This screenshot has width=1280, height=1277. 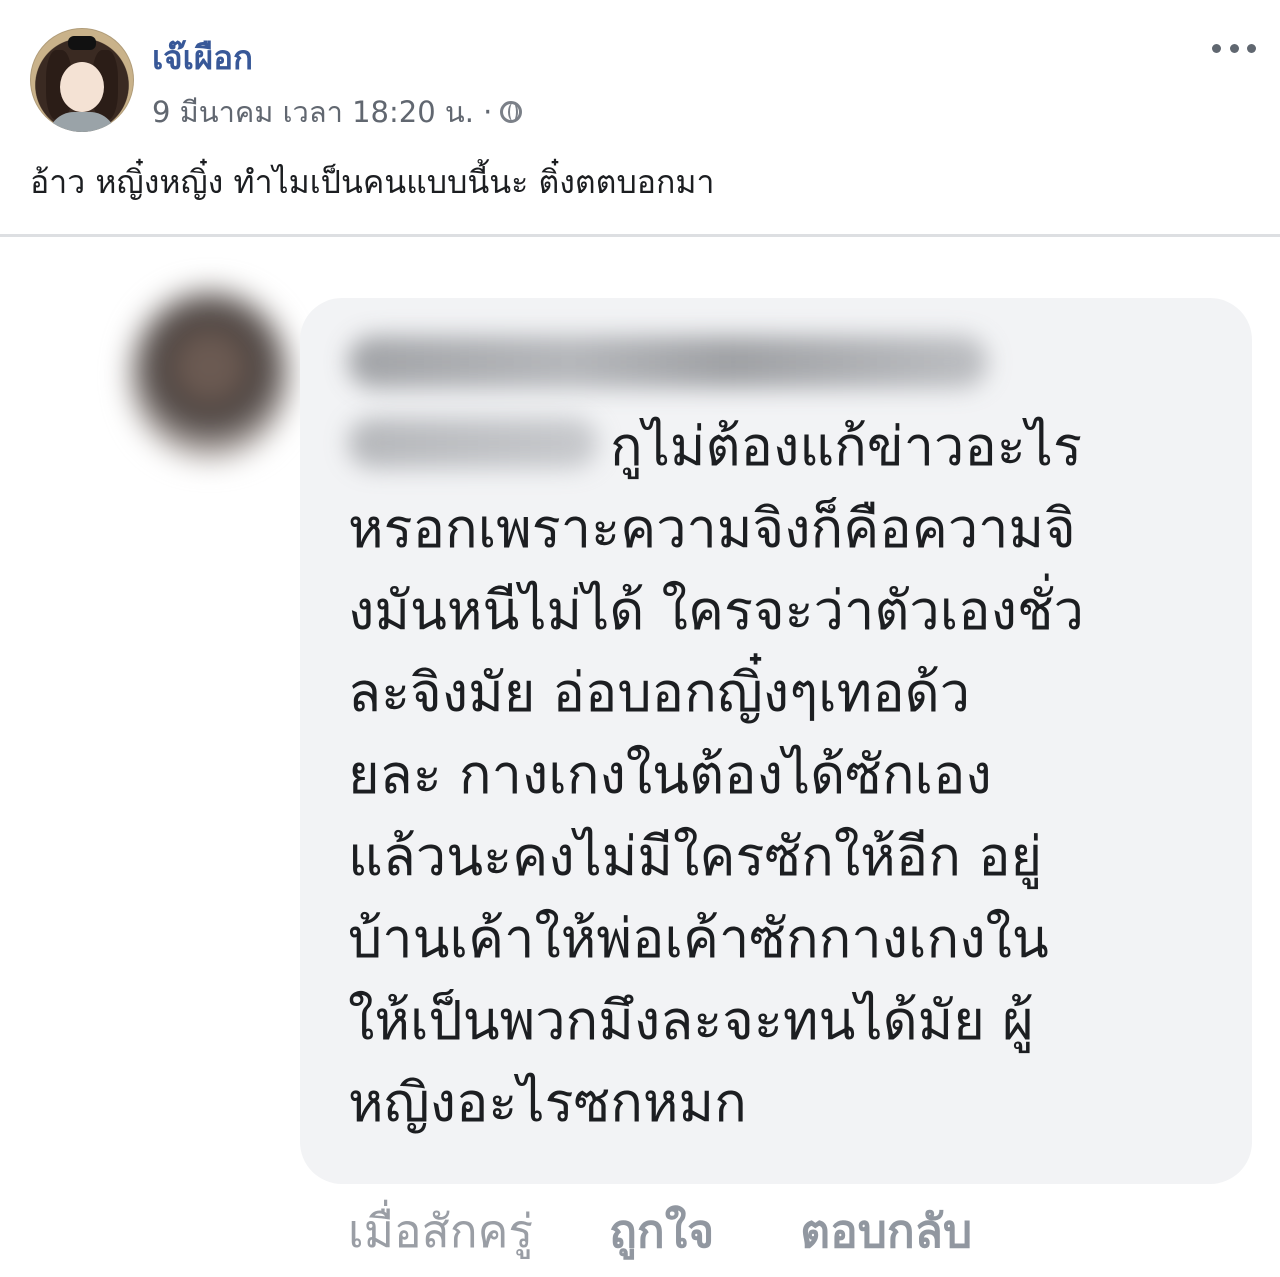 I want to click on comment-line: ให้เป็นพวกมึงละจะทนได้มัย ผู้, so click(x=691, y=1020).